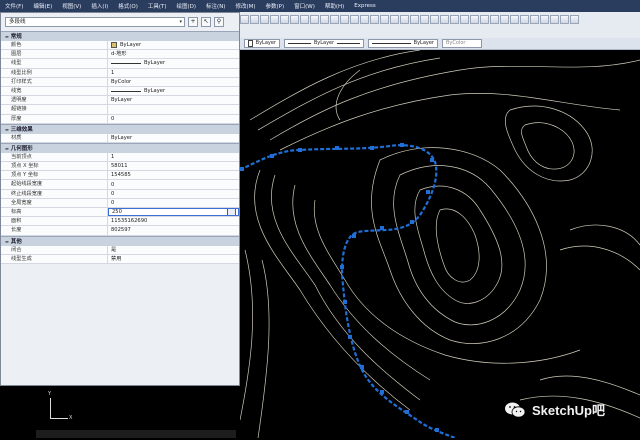  I want to click on menu-item: 绘图(D), so click(187, 6).